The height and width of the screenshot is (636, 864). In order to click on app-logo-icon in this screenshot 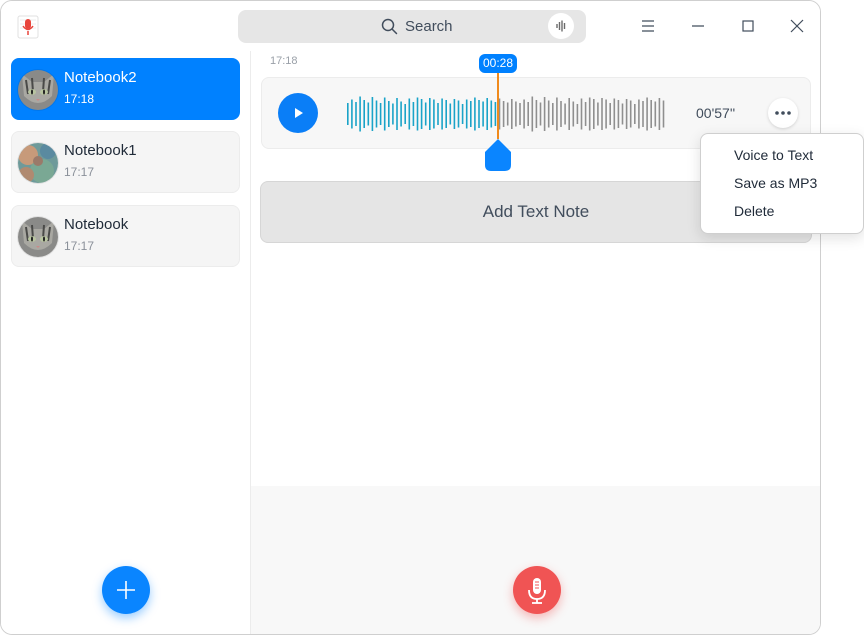, I will do `click(28, 27)`.